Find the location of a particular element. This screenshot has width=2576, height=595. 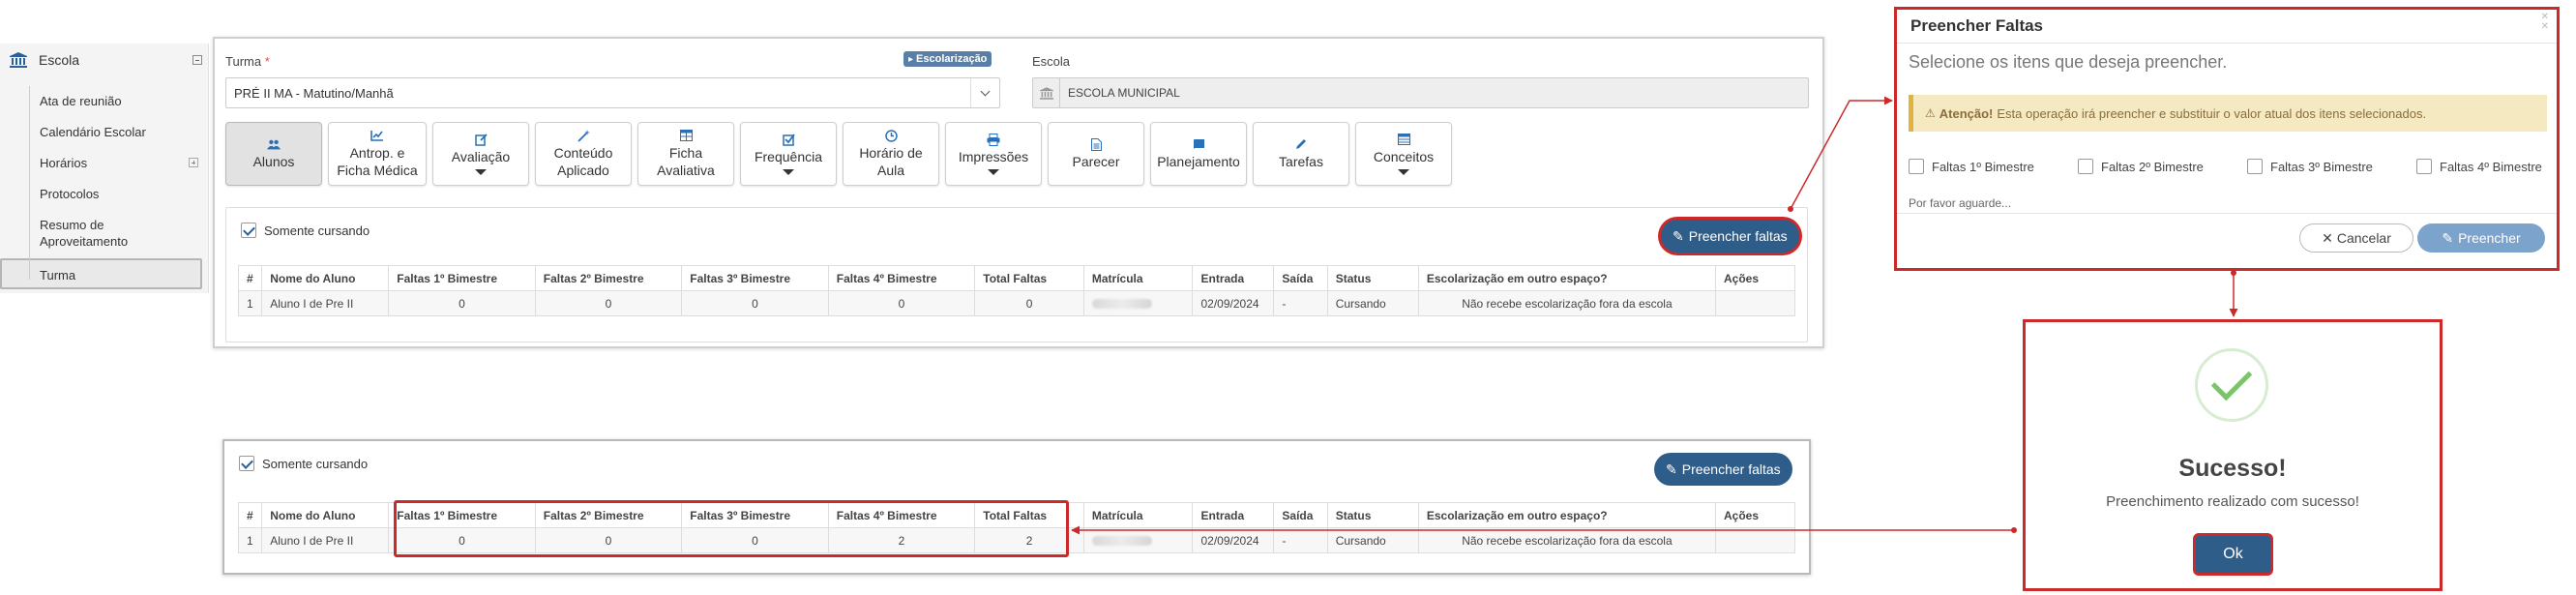

close-icon: ✕ is located at coordinates (2328, 238).